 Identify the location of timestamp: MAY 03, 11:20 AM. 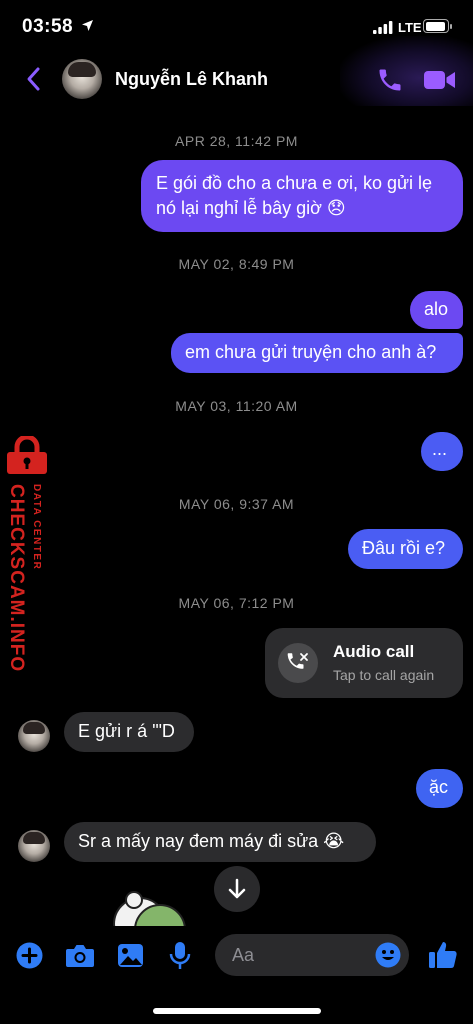
(236, 406).